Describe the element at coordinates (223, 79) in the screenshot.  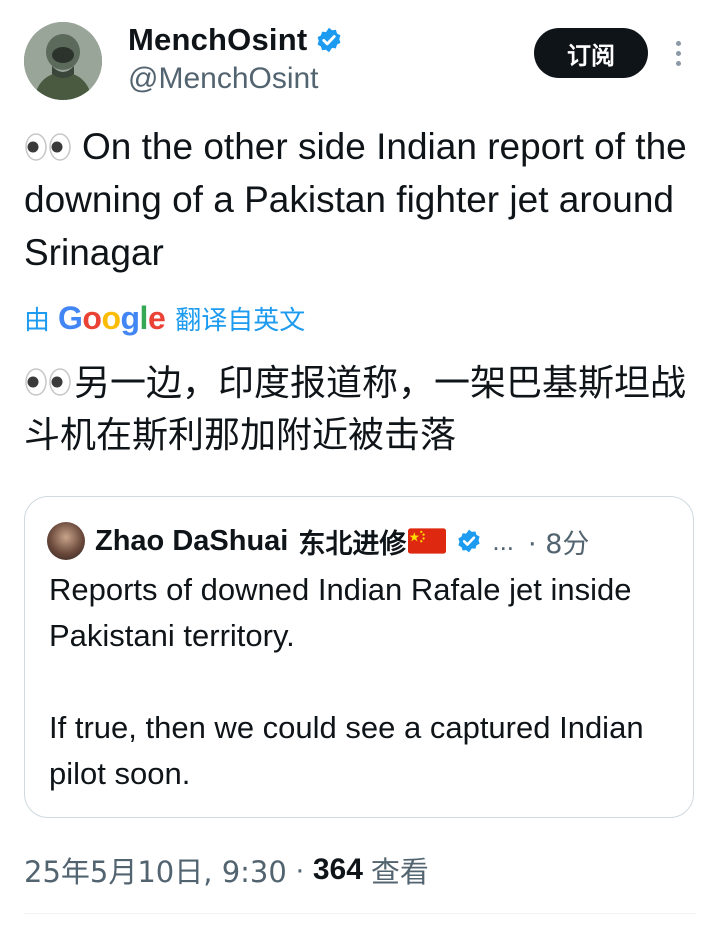
I see `author-handle: @MenchOsint` at that location.